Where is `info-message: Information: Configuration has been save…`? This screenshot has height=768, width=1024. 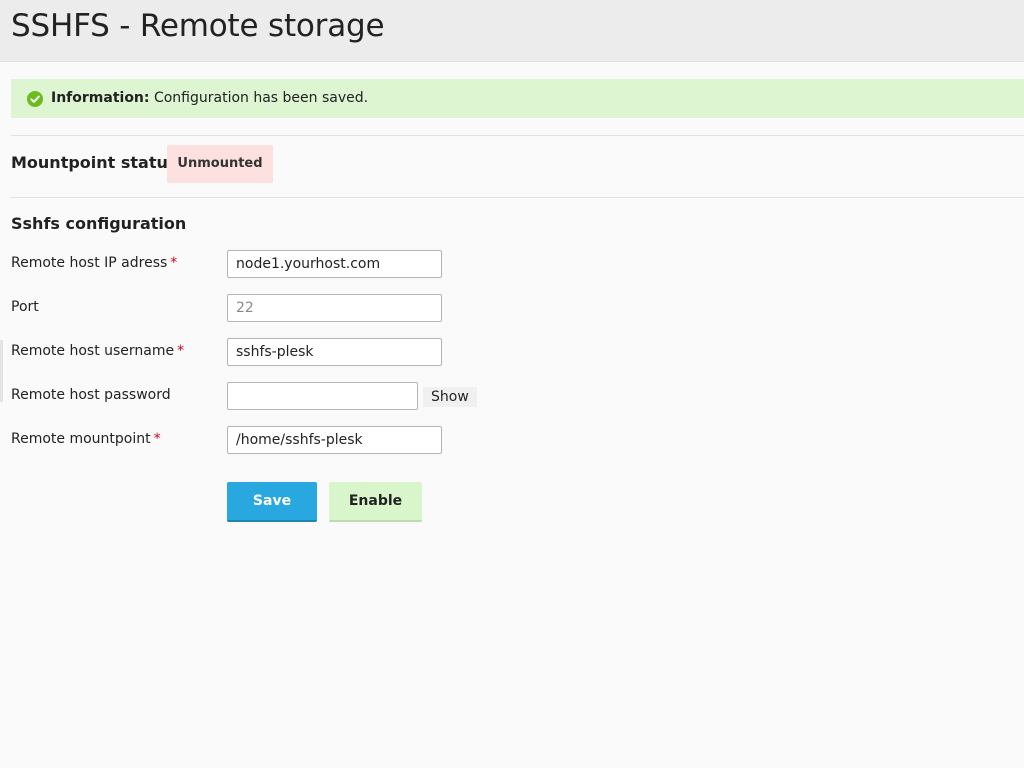 info-message: Information: Configuration has been save… is located at coordinates (517, 98).